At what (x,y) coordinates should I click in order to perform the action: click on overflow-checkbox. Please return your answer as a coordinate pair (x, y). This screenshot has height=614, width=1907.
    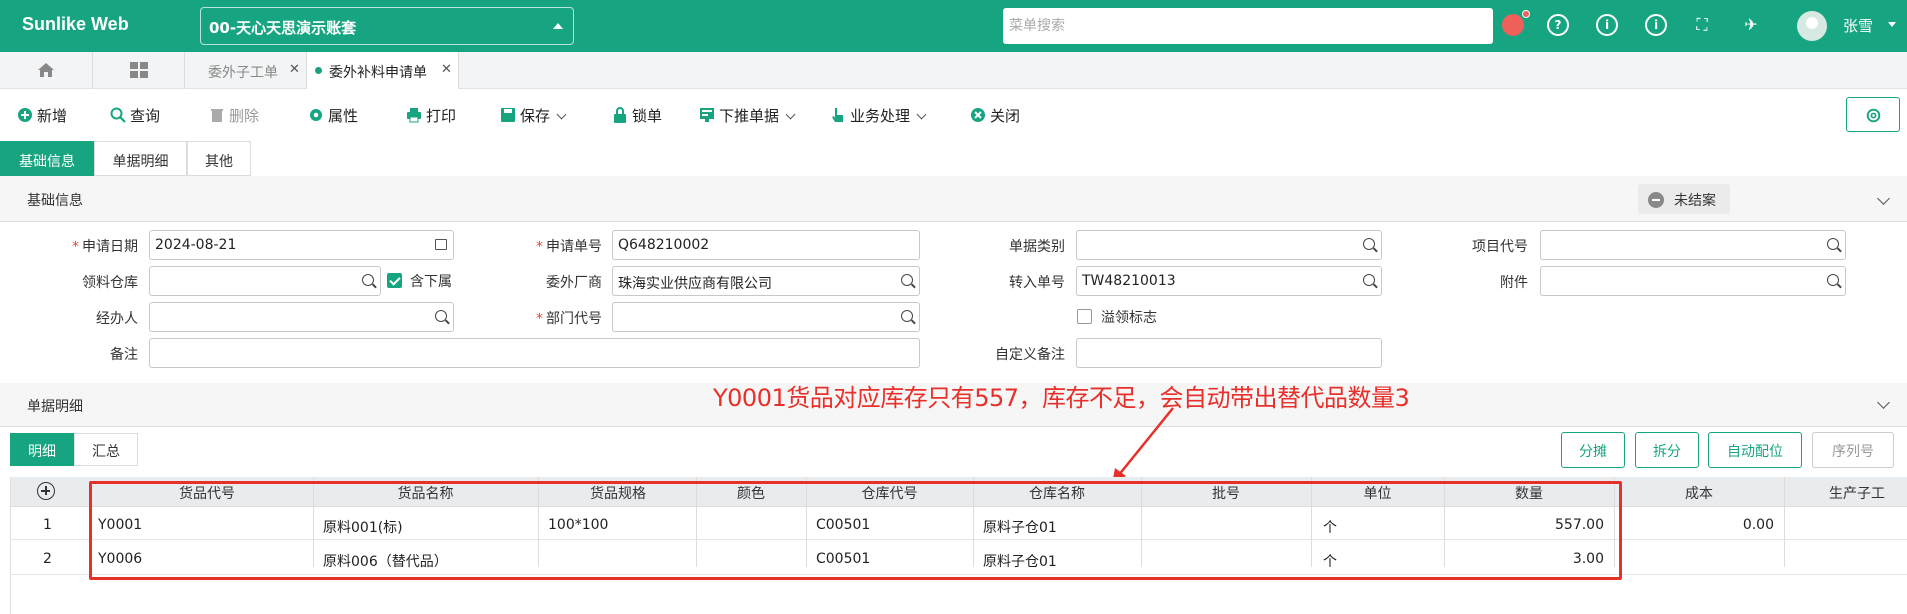
    Looking at the image, I should click on (1084, 316).